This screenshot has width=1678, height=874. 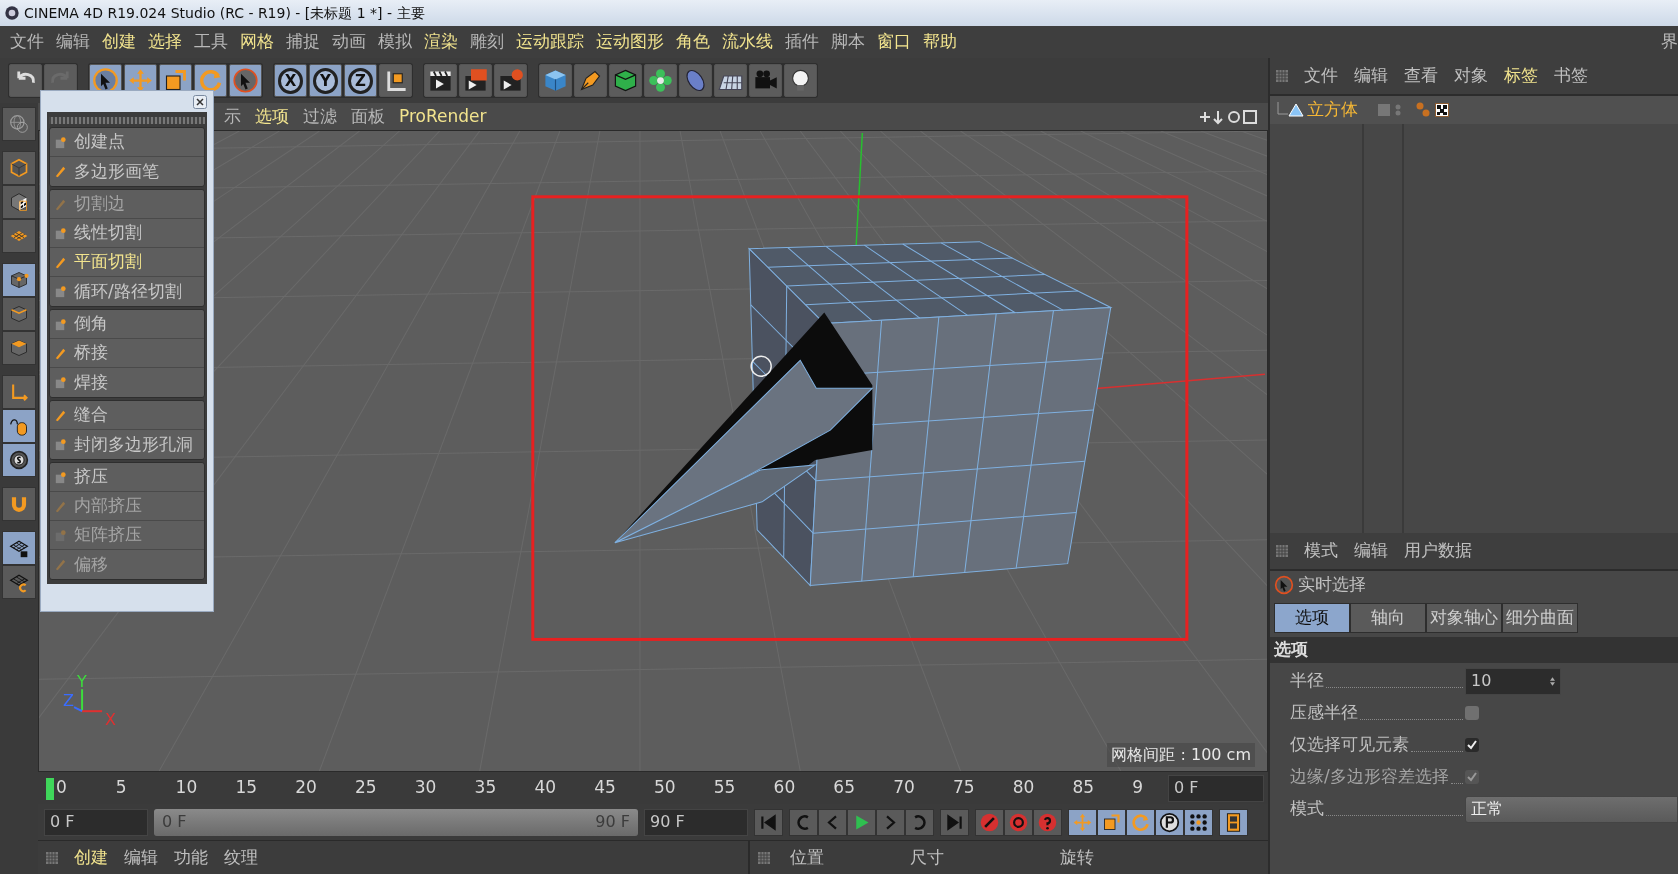 What do you see at coordinates (1111, 822) in the screenshot?
I see `scale-square-icon` at bounding box center [1111, 822].